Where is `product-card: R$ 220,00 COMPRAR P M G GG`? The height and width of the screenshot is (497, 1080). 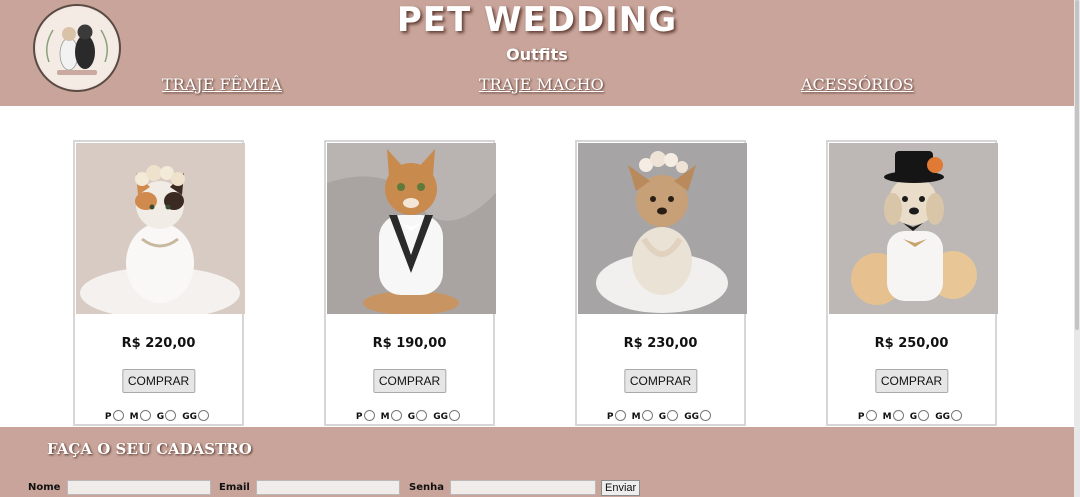
product-card: R$ 220,00 COMPRAR P M G GG is located at coordinates (159, 283).